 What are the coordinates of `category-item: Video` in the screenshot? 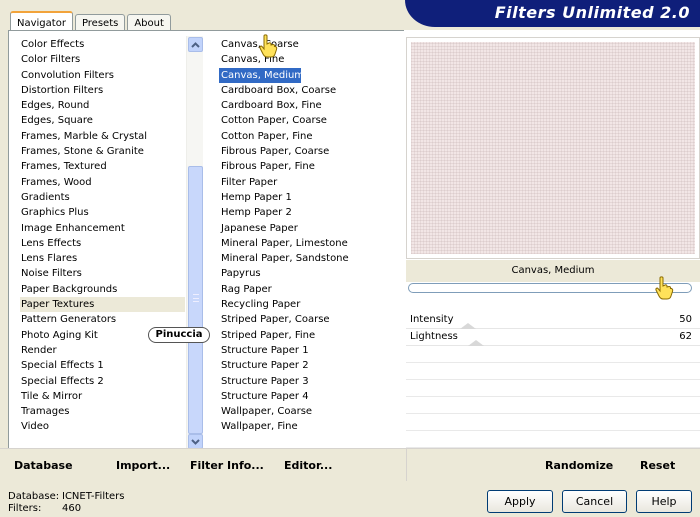 It's located at (102, 426).